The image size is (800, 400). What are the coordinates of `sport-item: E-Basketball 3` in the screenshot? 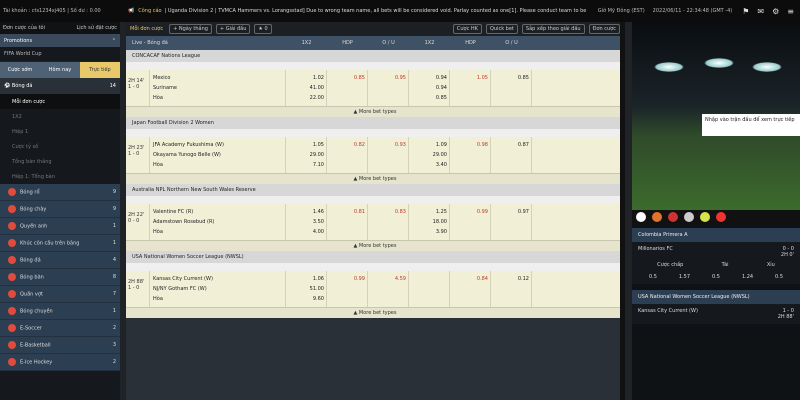 It's located at (60, 345).